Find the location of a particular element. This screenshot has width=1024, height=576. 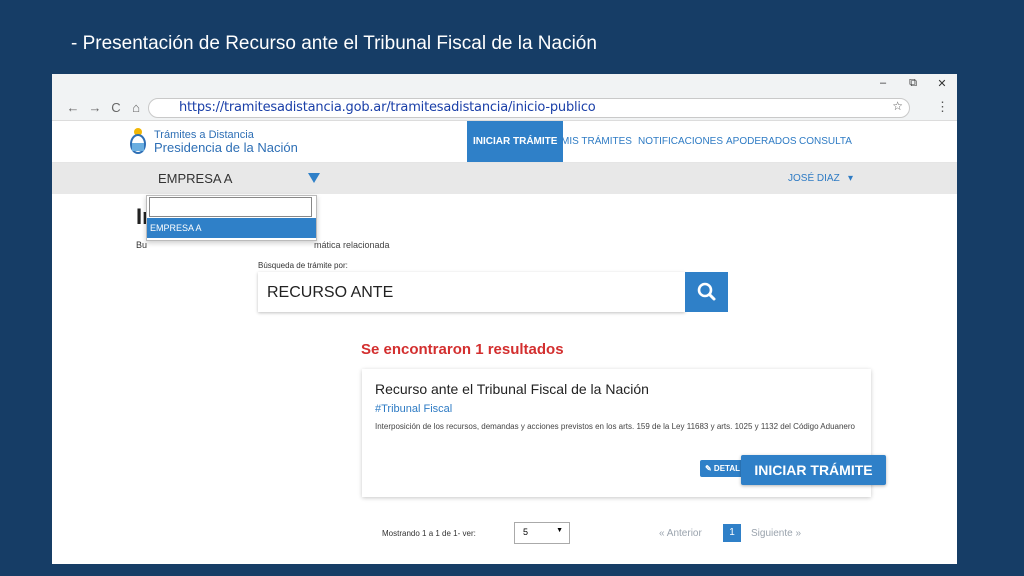

company-selector: EMPRESA A is located at coordinates (195, 178).